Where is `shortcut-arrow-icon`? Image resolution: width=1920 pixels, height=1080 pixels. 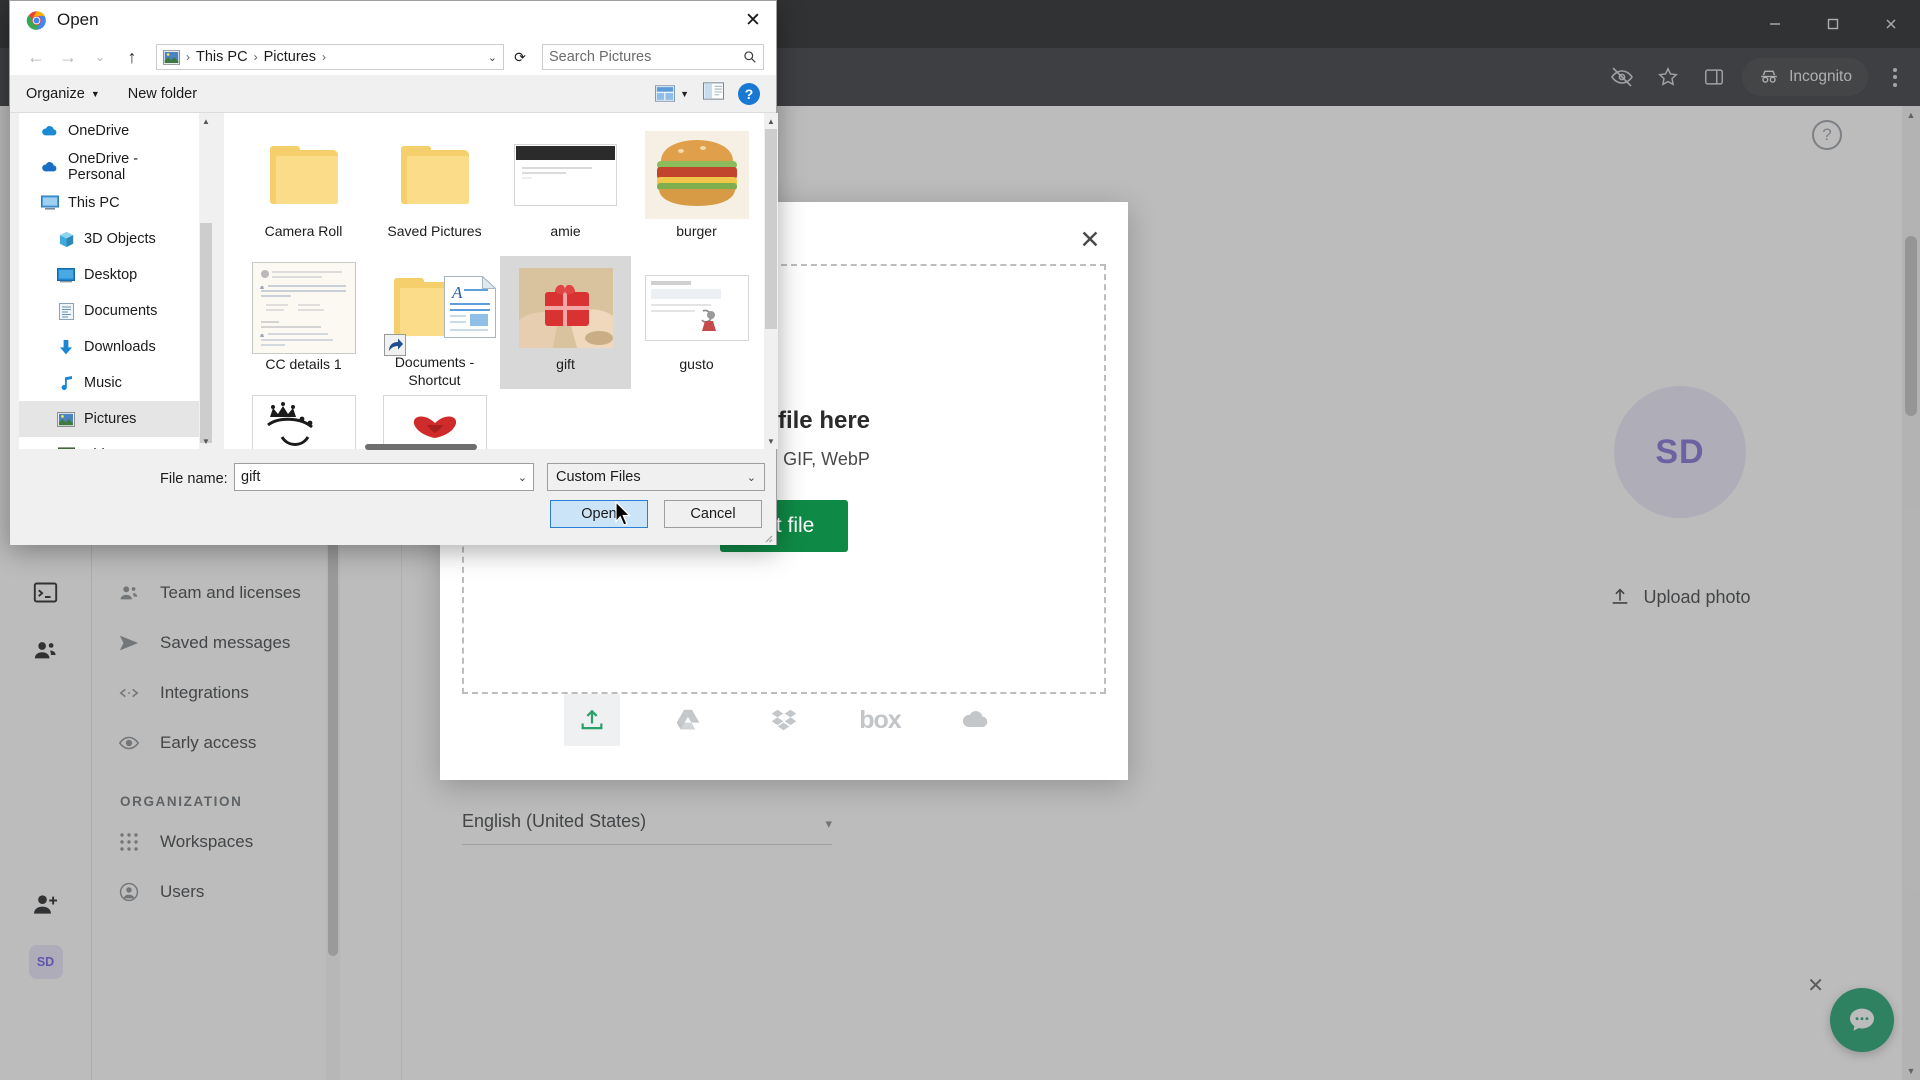
shortcut-arrow-icon is located at coordinates (394, 345).